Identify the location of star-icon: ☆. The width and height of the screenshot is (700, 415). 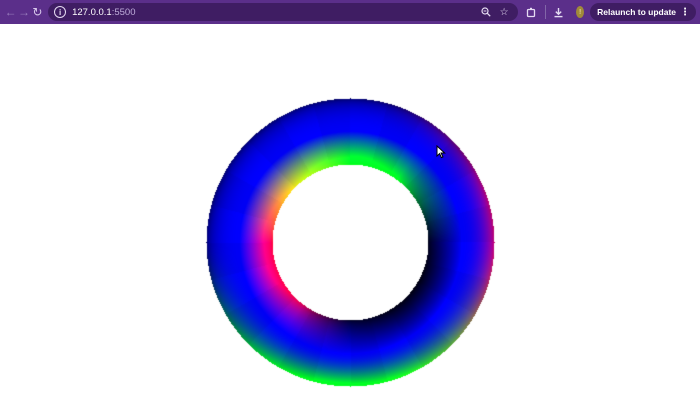
(504, 12).